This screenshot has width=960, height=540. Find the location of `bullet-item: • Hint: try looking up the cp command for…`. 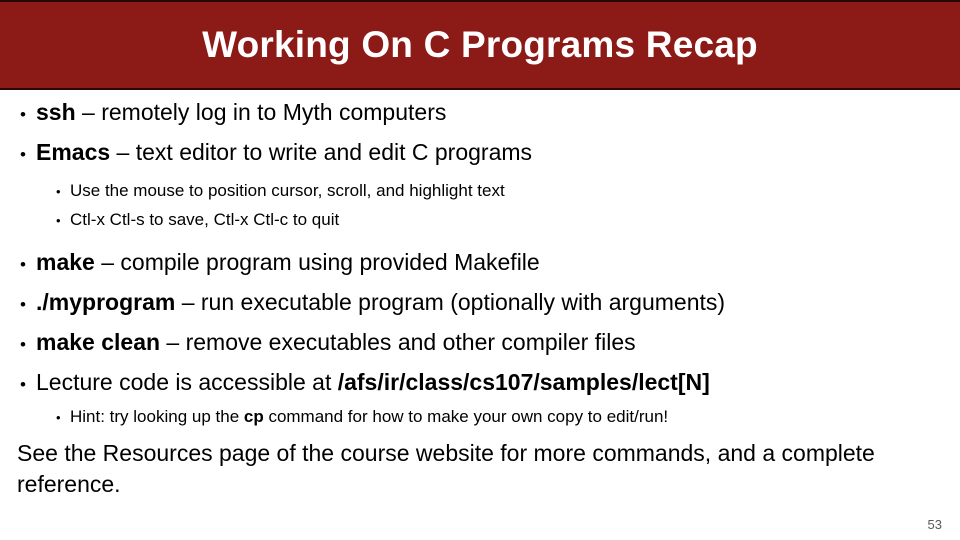

bullet-item: • Hint: try looking up the cp command for… is located at coordinates (480, 416).